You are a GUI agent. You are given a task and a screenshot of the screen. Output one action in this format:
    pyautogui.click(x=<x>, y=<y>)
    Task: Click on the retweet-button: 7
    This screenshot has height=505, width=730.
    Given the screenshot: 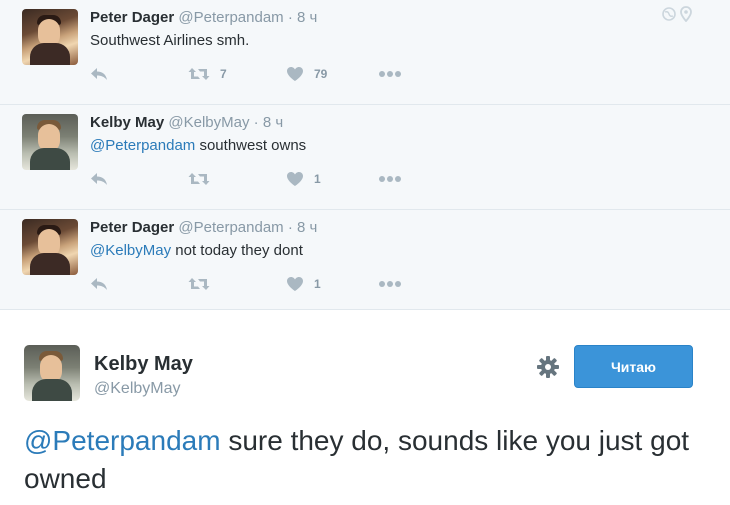 What is the action you would take?
    pyautogui.click(x=207, y=74)
    